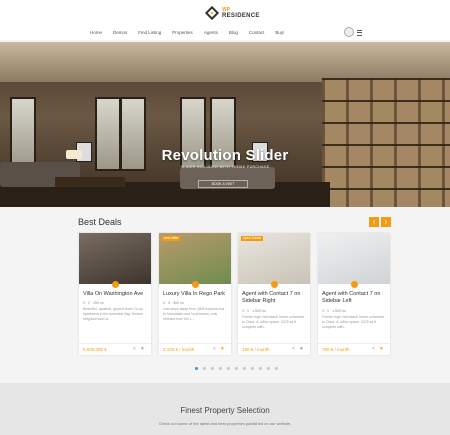 The height and width of the screenshot is (435, 450). What do you see at coordinates (256, 349) in the screenshot?
I see `property-price: 150 € / month` at bounding box center [256, 349].